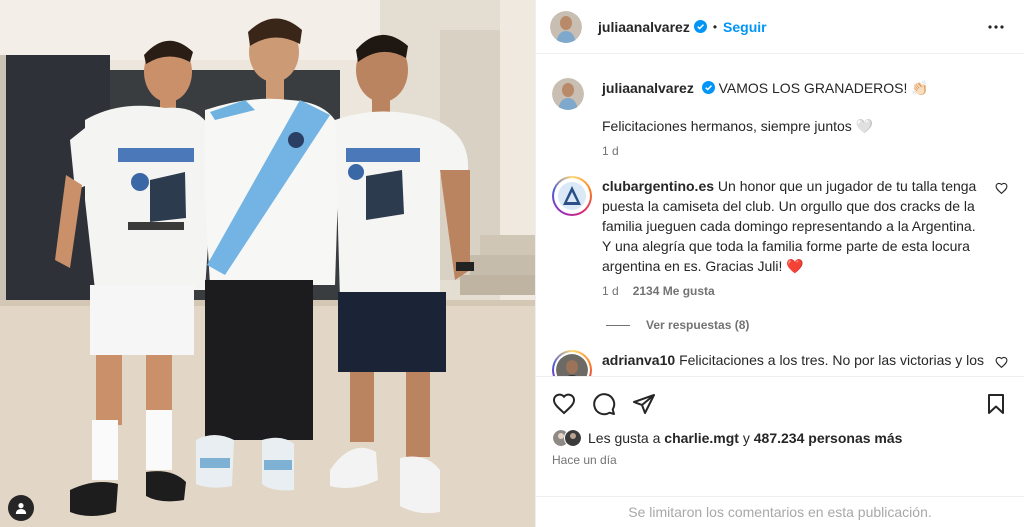 The width and height of the screenshot is (1024, 527). Describe the element at coordinates (626, 438) in the screenshot. I see `likes-prefix: Les gusta a` at that location.